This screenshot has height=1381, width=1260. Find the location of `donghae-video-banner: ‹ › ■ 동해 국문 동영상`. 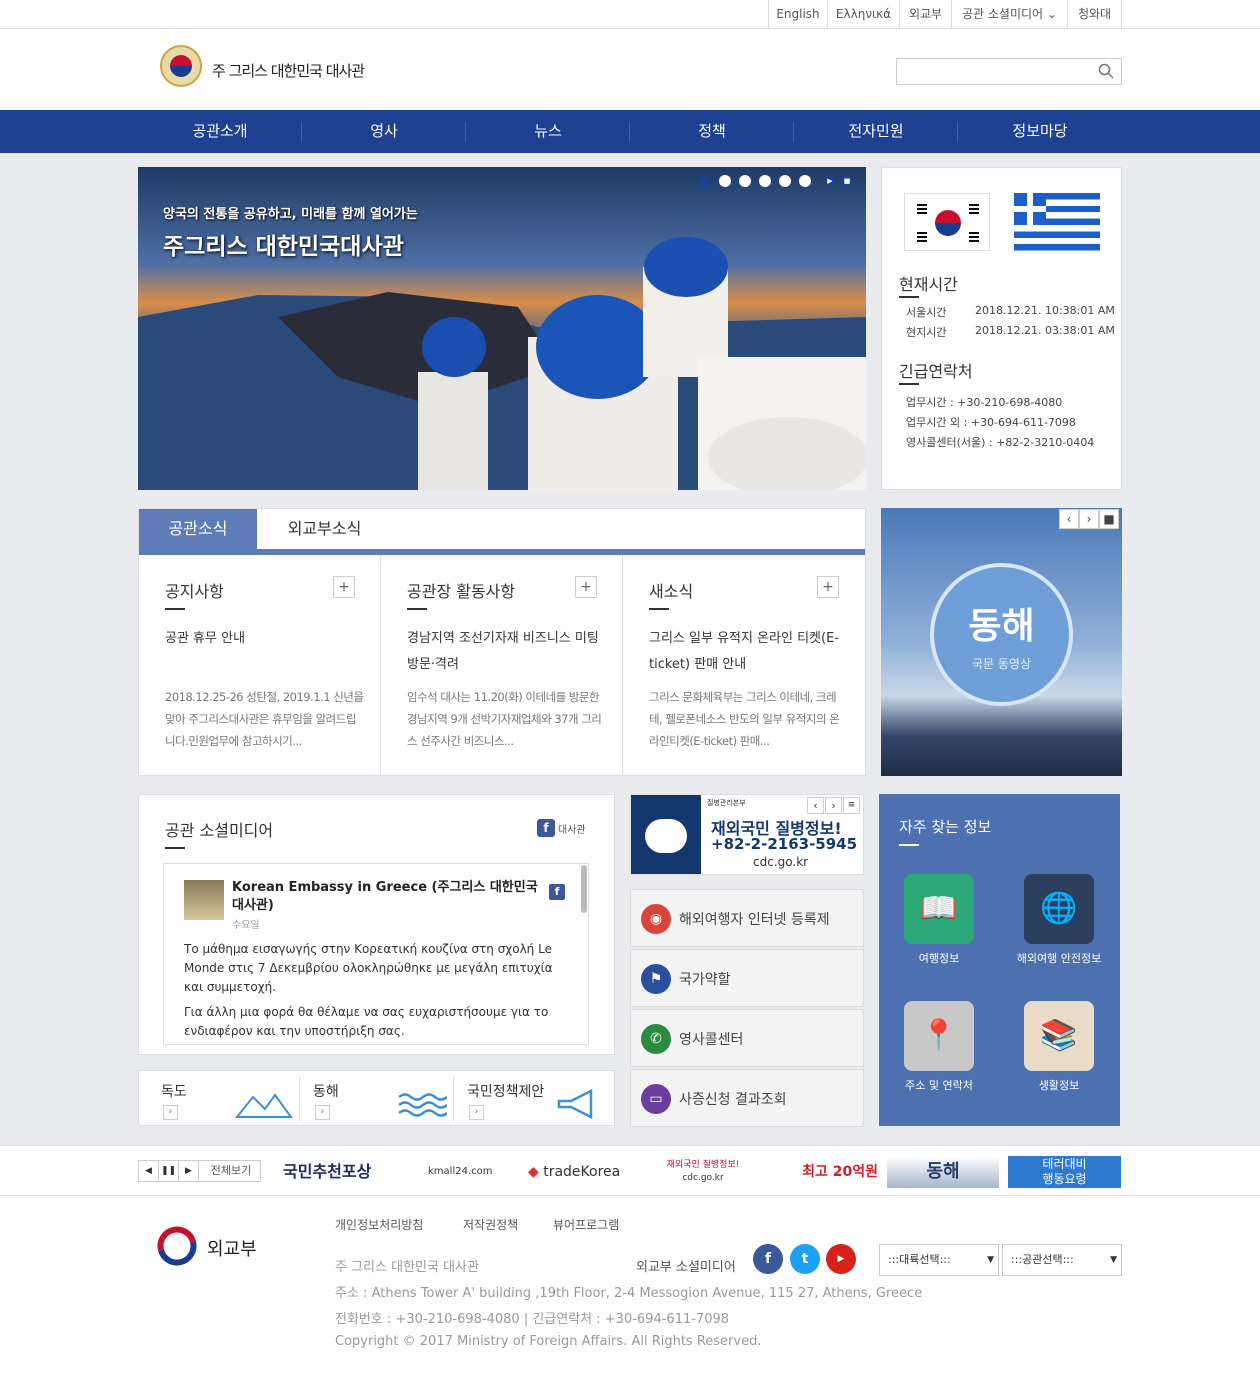

donghae-video-banner: ‹ › ■ 동해 국문 동영상 is located at coordinates (1001, 642).